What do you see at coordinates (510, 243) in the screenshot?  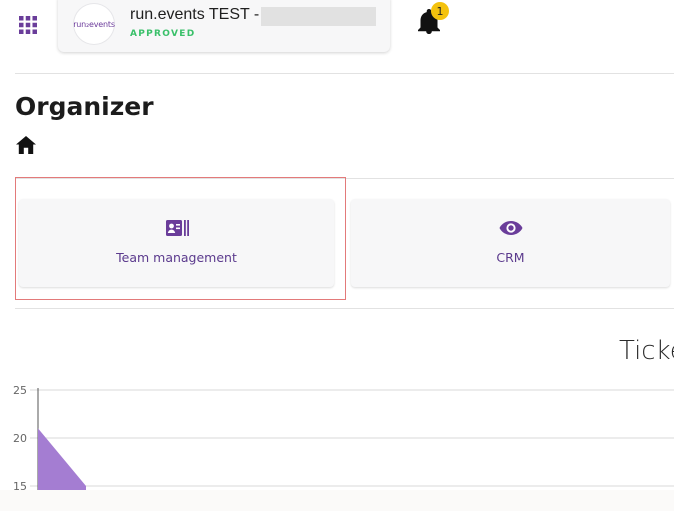 I see `crm-tile: CRM` at bounding box center [510, 243].